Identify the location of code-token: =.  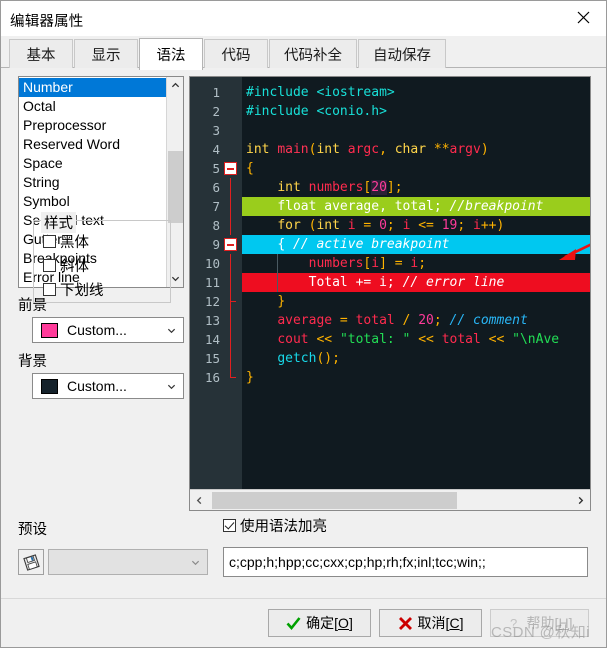
(344, 320).